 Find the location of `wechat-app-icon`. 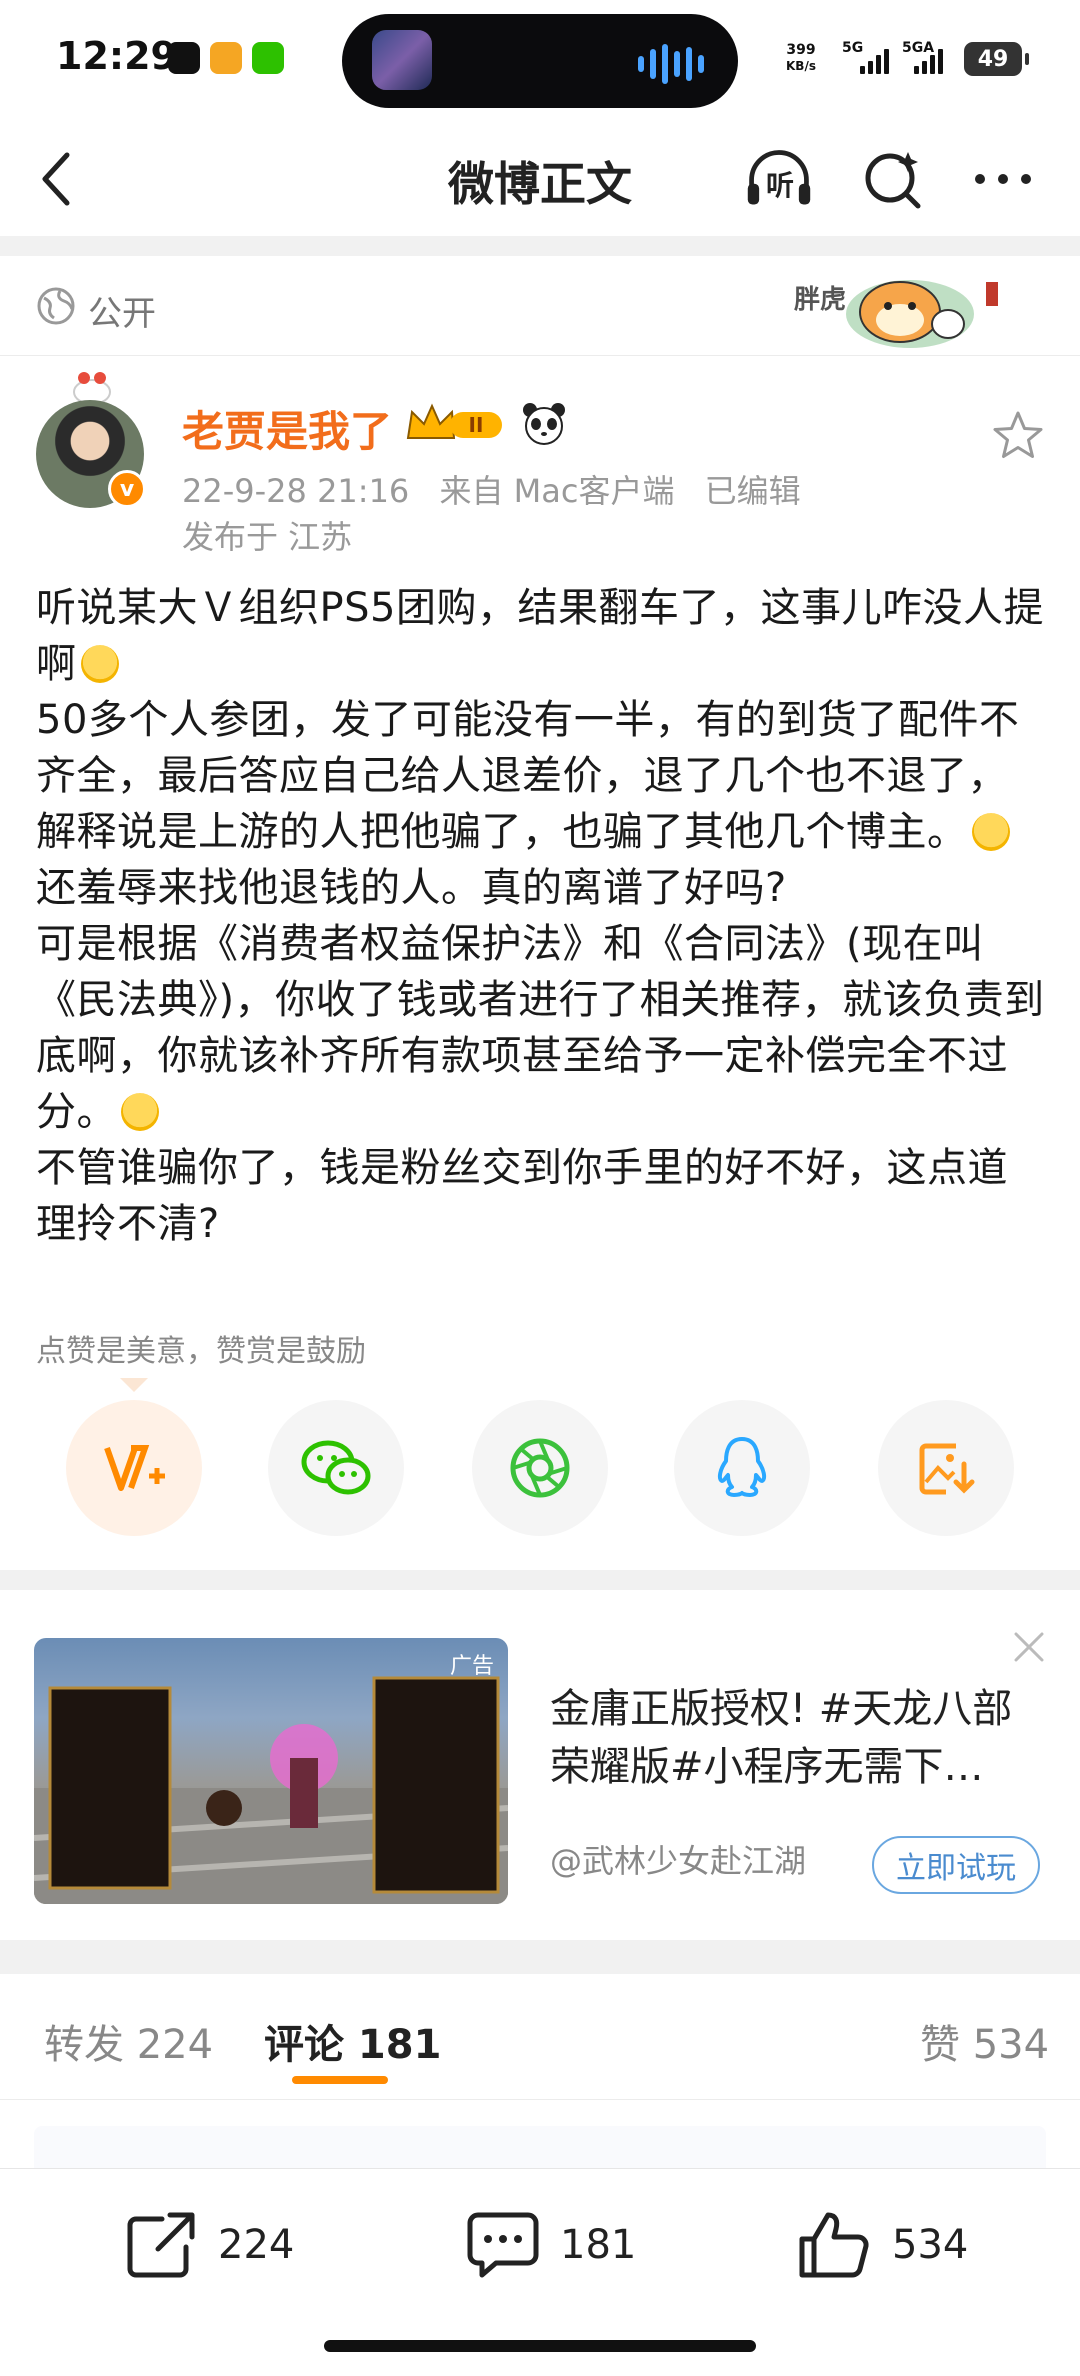

wechat-app-icon is located at coordinates (268, 58).